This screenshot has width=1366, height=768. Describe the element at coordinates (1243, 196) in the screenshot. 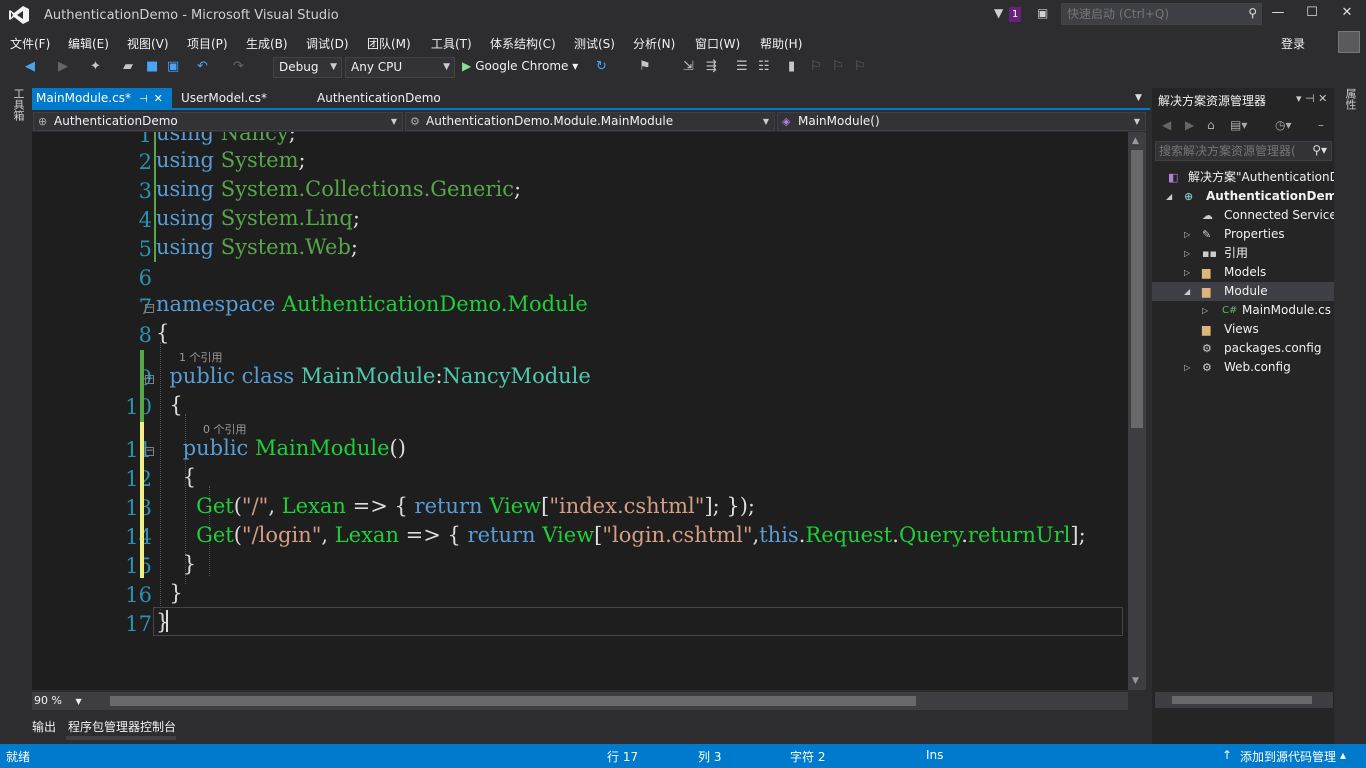

I see `tree-item-project: ◢ ⊕ AuthenticationDemo` at that location.